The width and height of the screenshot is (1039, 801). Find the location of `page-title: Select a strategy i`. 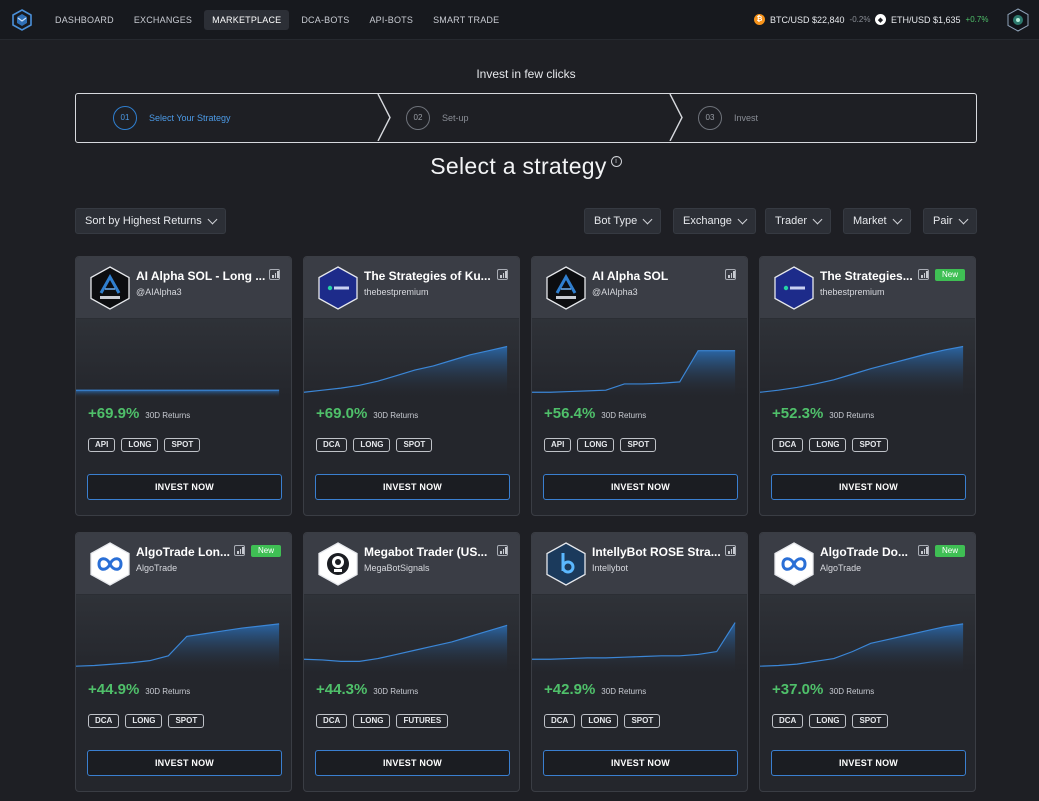

page-title: Select a strategy i is located at coordinates (519, 166).